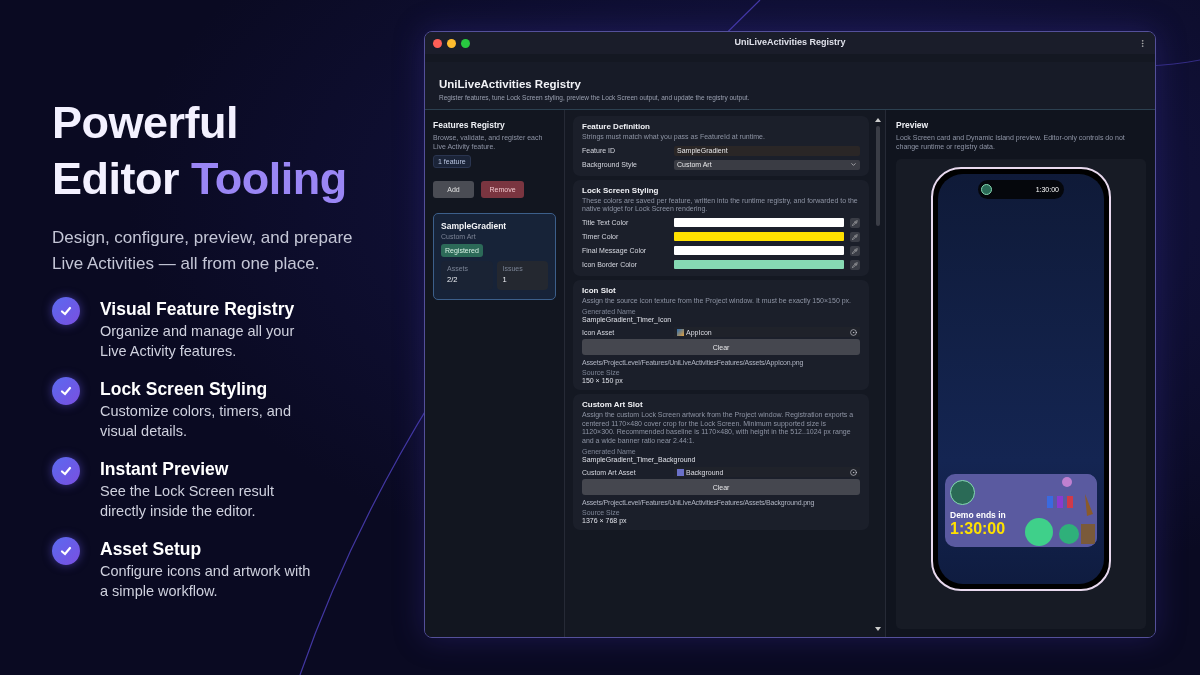 Image resolution: width=1200 pixels, height=675 pixels. Describe the element at coordinates (165, 469) in the screenshot. I see `feature-title: Instant Preview` at that location.